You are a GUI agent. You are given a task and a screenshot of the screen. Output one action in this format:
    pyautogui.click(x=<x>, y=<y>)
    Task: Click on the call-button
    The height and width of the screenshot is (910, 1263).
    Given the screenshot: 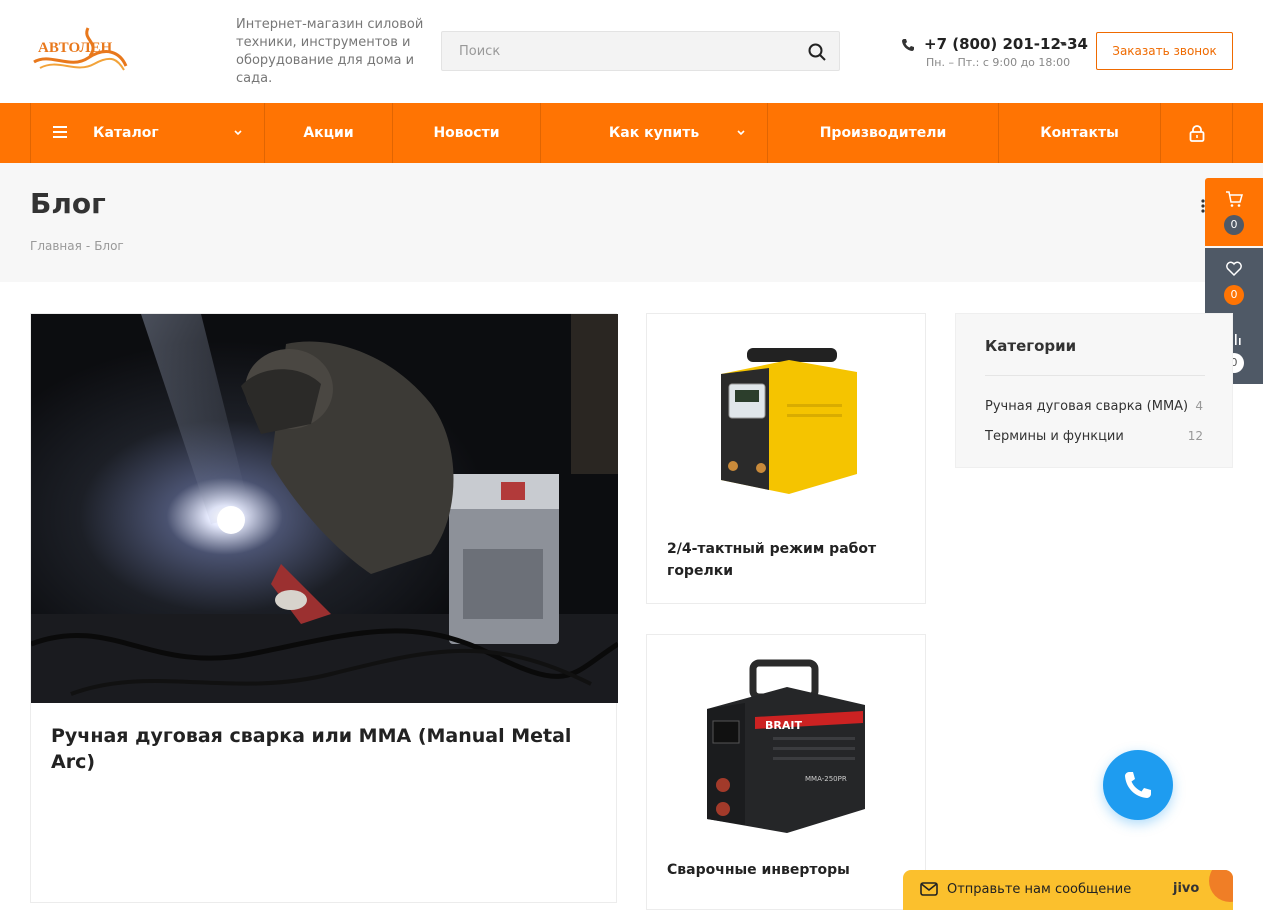 What is the action you would take?
    pyautogui.click(x=1138, y=785)
    